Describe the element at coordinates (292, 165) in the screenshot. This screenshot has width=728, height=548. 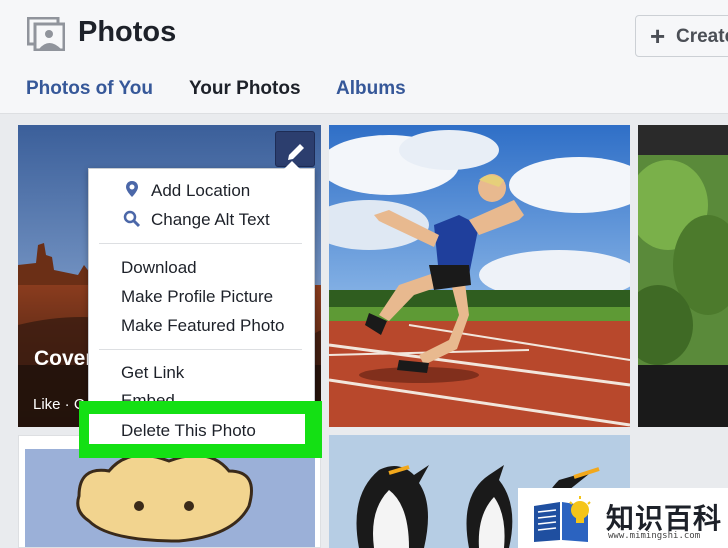
I see `menu-arrow` at that location.